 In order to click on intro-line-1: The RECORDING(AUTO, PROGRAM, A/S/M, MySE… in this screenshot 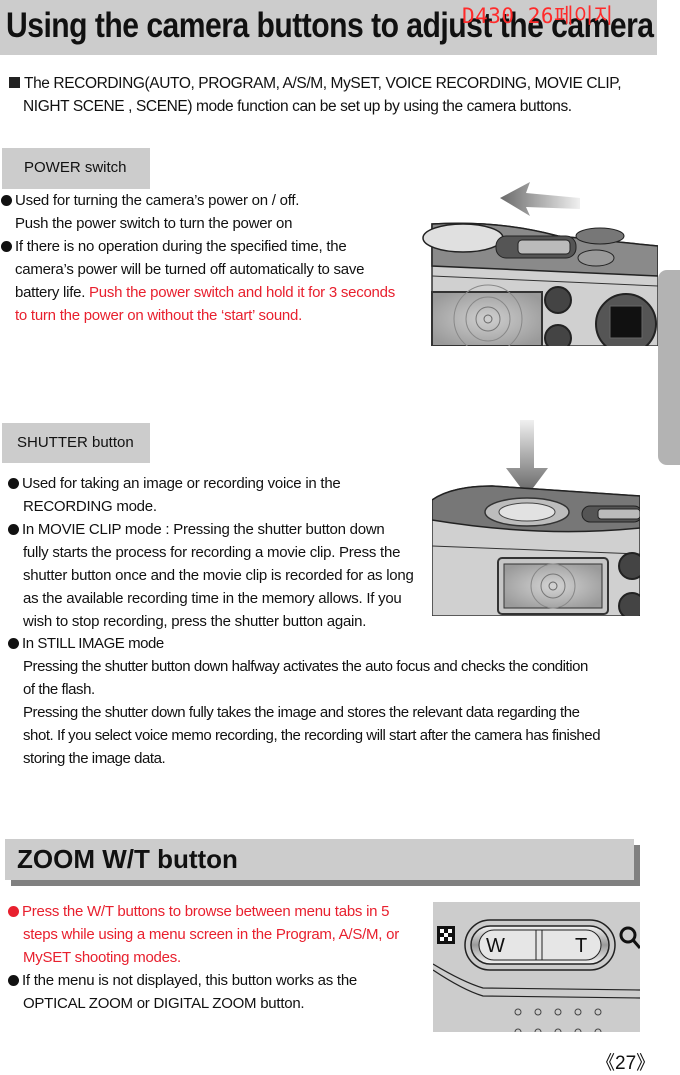, I will do `click(323, 83)`.